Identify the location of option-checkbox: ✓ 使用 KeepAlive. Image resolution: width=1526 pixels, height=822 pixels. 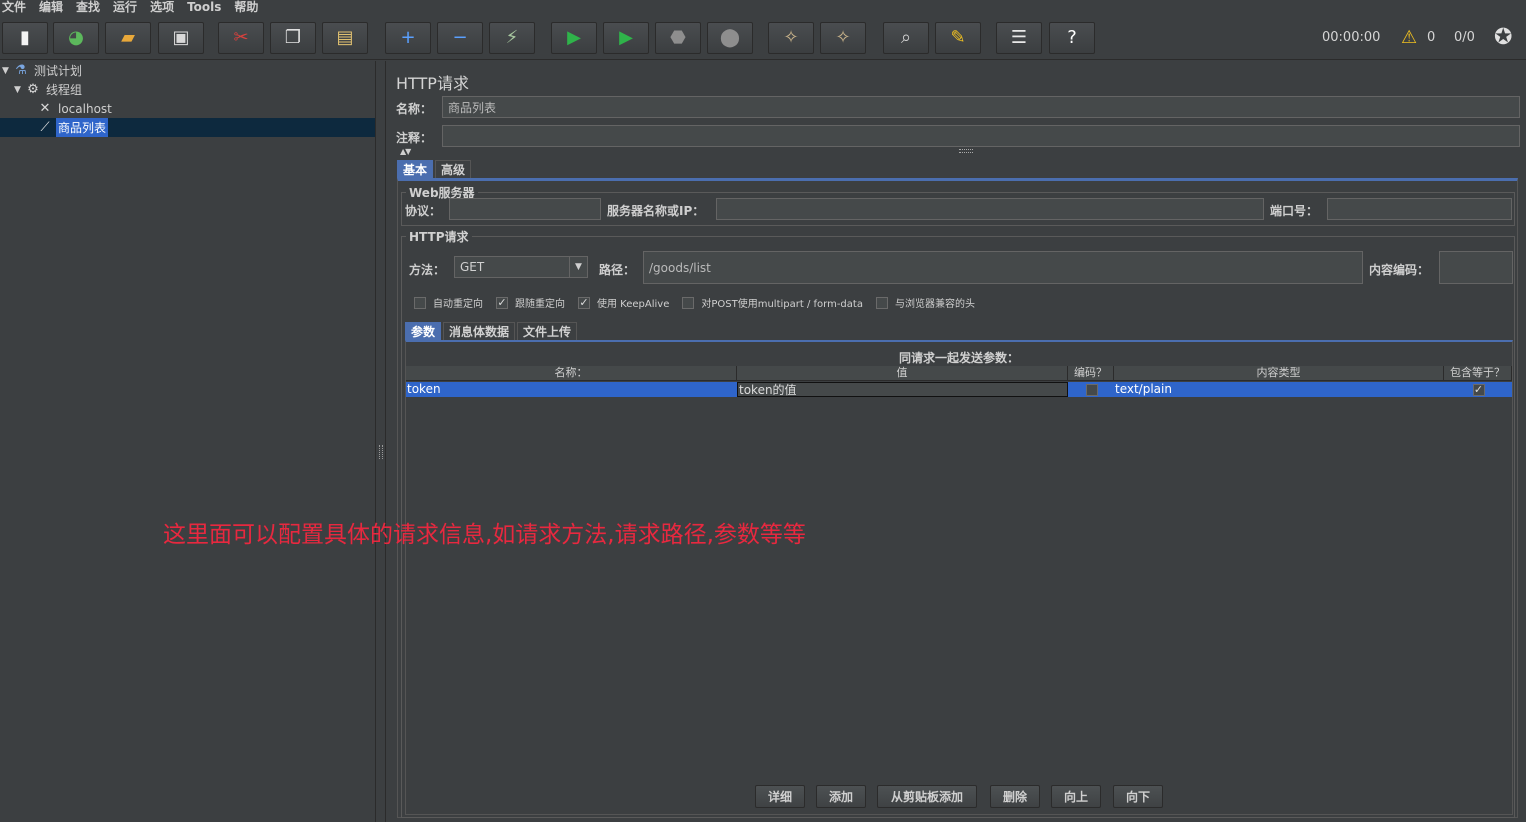
(623, 302).